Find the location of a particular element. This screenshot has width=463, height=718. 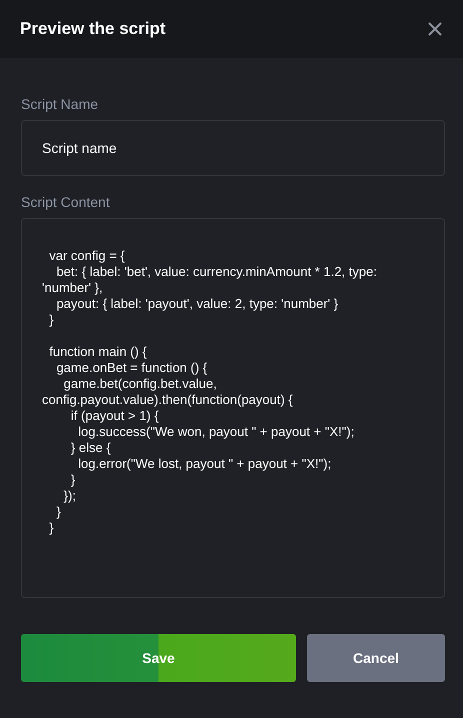

field-label: Script Name is located at coordinates (60, 104).